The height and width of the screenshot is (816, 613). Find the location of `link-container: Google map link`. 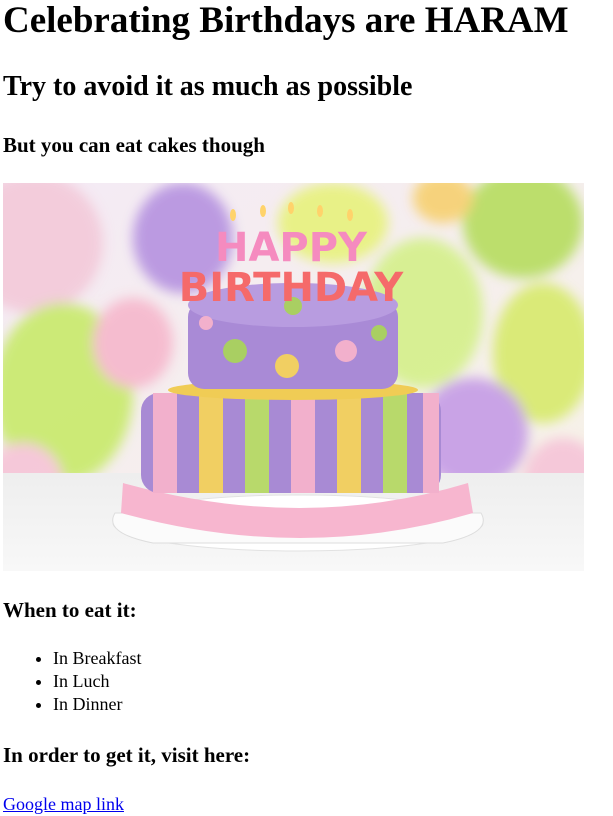

link-container: Google map link is located at coordinates (306, 804).